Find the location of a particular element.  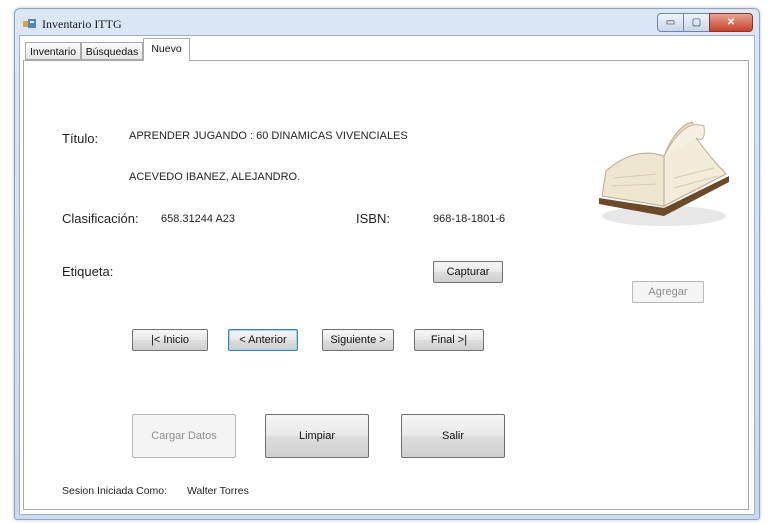

session-user: Walter Torres is located at coordinates (218, 491).